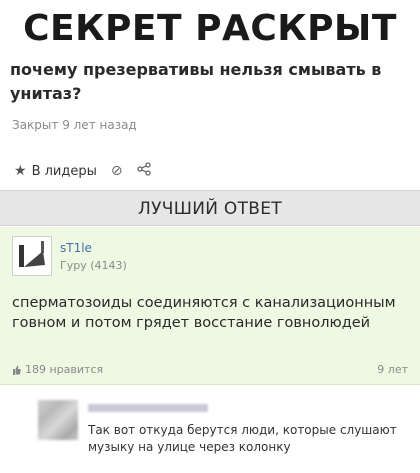  Describe the element at coordinates (117, 171) in the screenshot. I see `block-icon: ⊘` at that location.